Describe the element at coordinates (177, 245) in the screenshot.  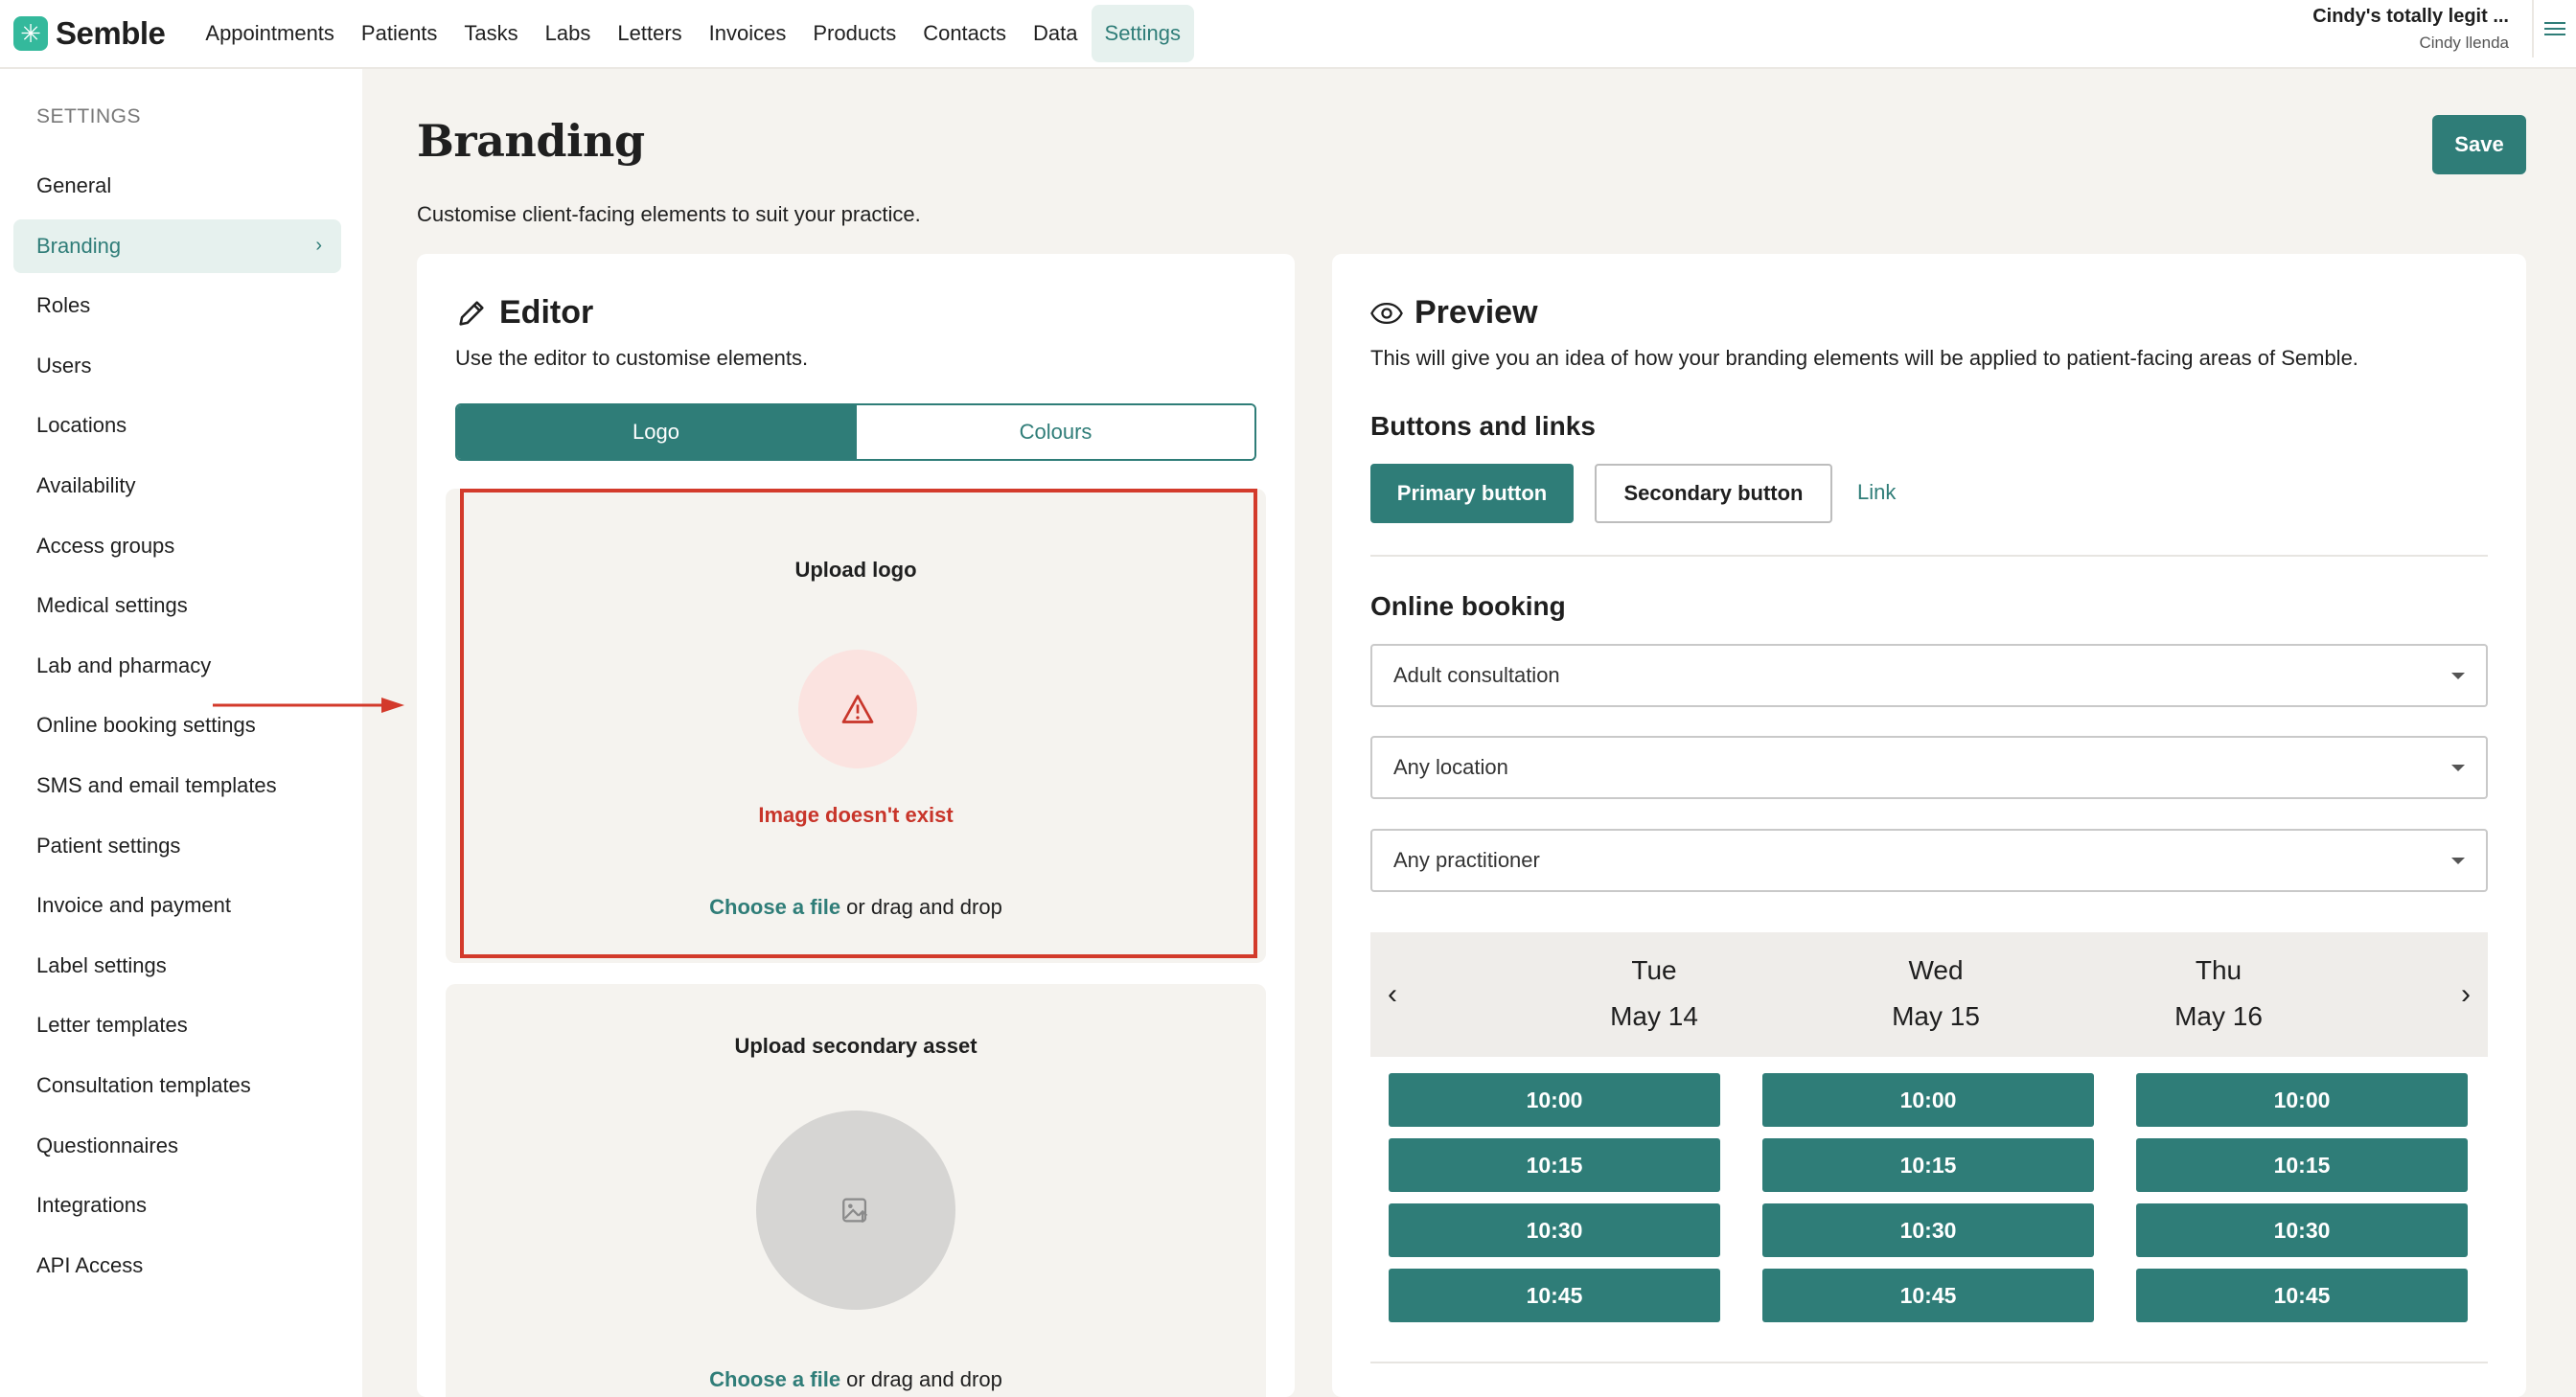
I see `sidebar-item-branding: Branding ›` at that location.